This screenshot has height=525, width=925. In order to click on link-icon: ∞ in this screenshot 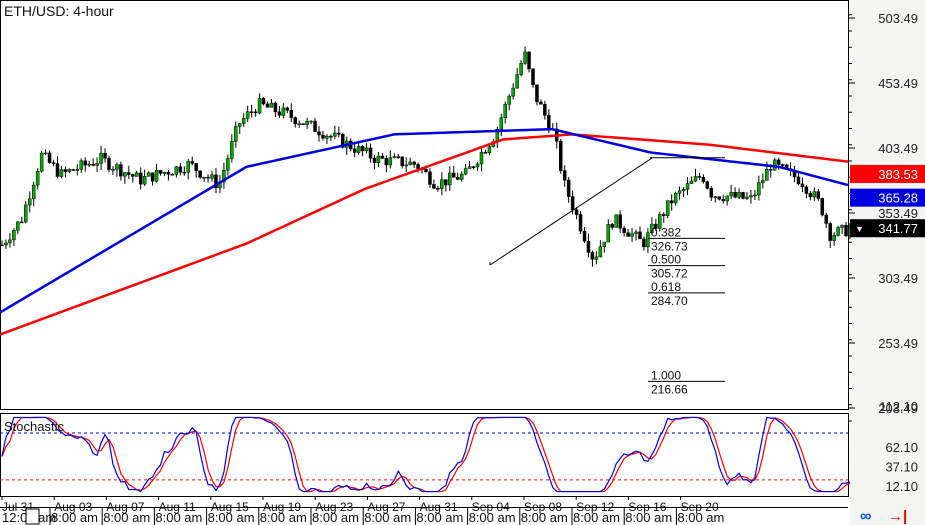, I will do `click(865, 516)`.